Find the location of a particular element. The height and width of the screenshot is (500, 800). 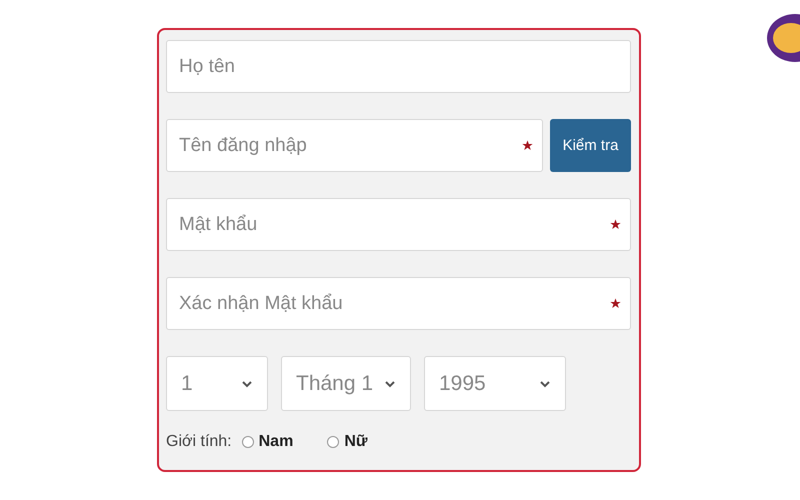

text-field: Tên đăng nhập is located at coordinates (354, 145).